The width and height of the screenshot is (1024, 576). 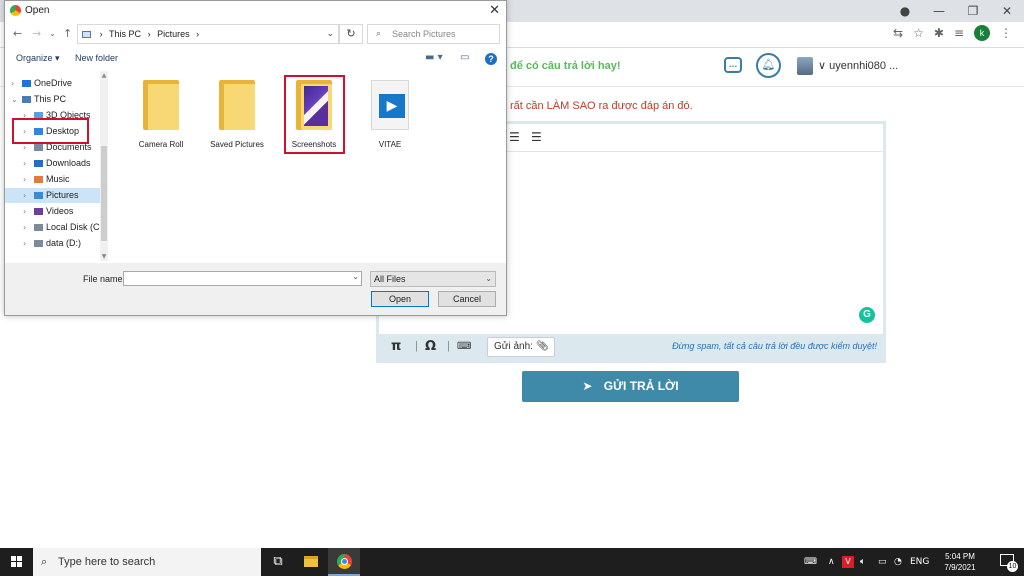 I want to click on file-name-dropdown-icon: ⌄, so click(x=355, y=276).